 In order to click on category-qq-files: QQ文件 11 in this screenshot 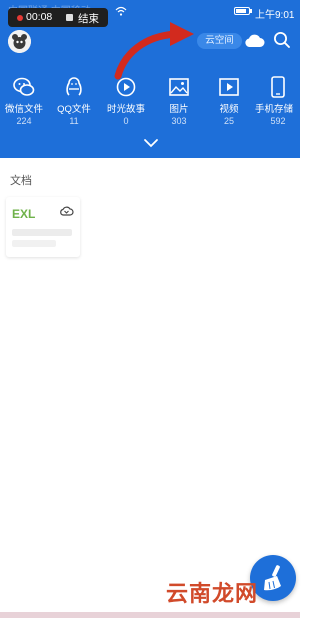, I will do `click(74, 100)`.